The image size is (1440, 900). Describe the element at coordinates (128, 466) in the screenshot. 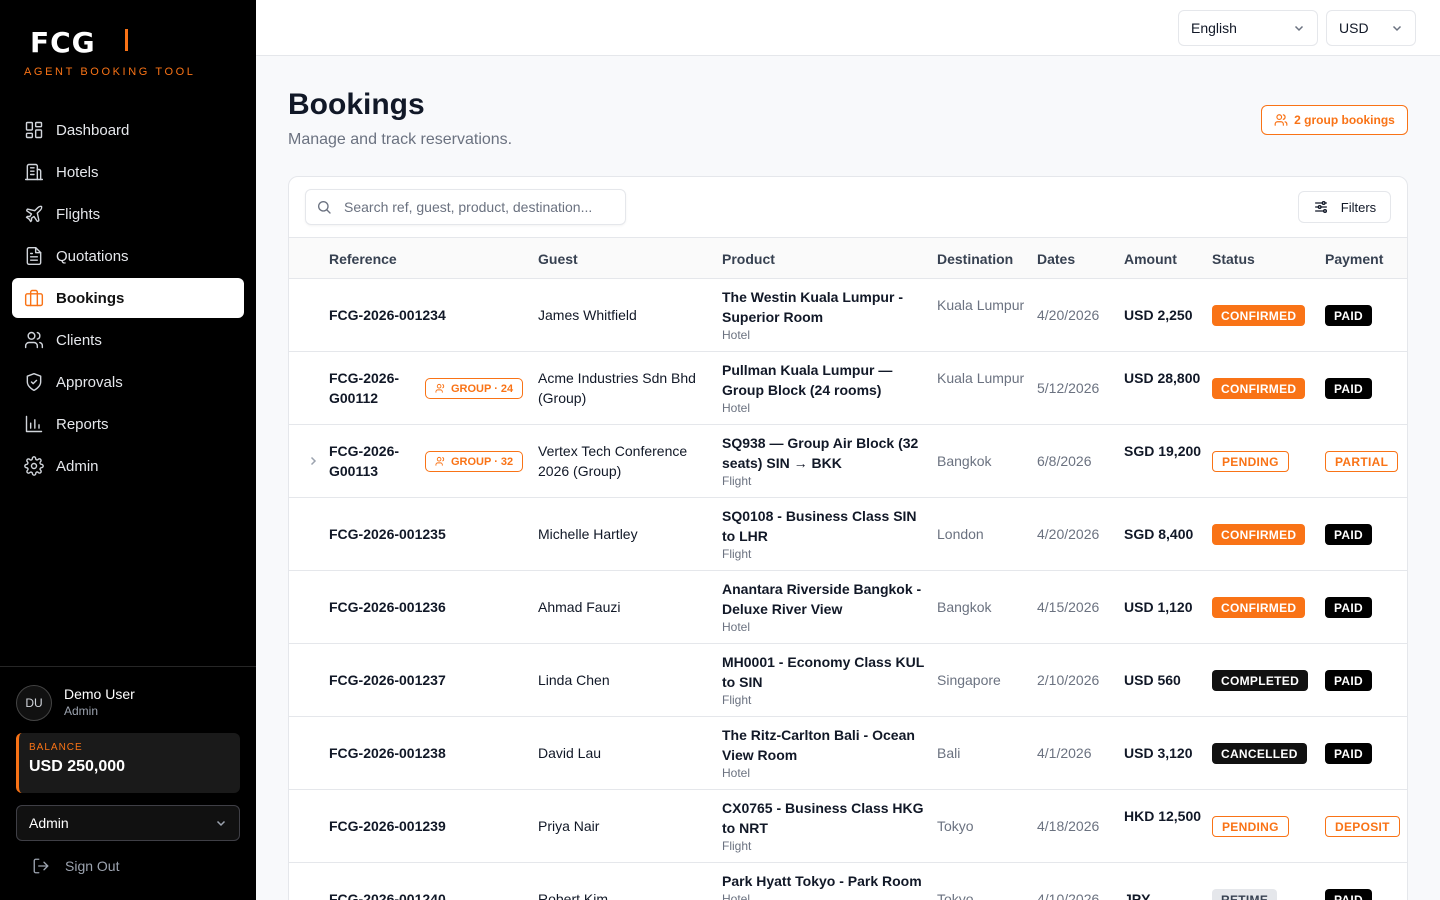

I see `sidebar-item-admin: Admin` at that location.